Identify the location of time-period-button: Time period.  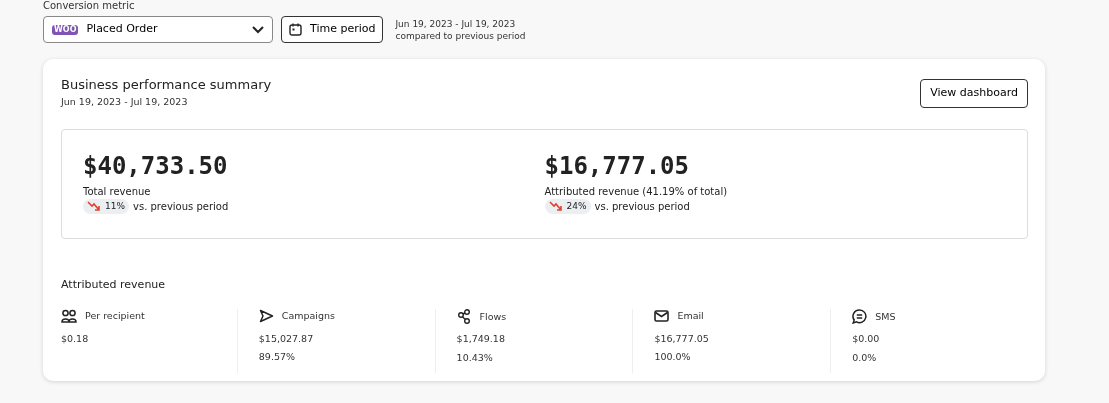
(332, 29).